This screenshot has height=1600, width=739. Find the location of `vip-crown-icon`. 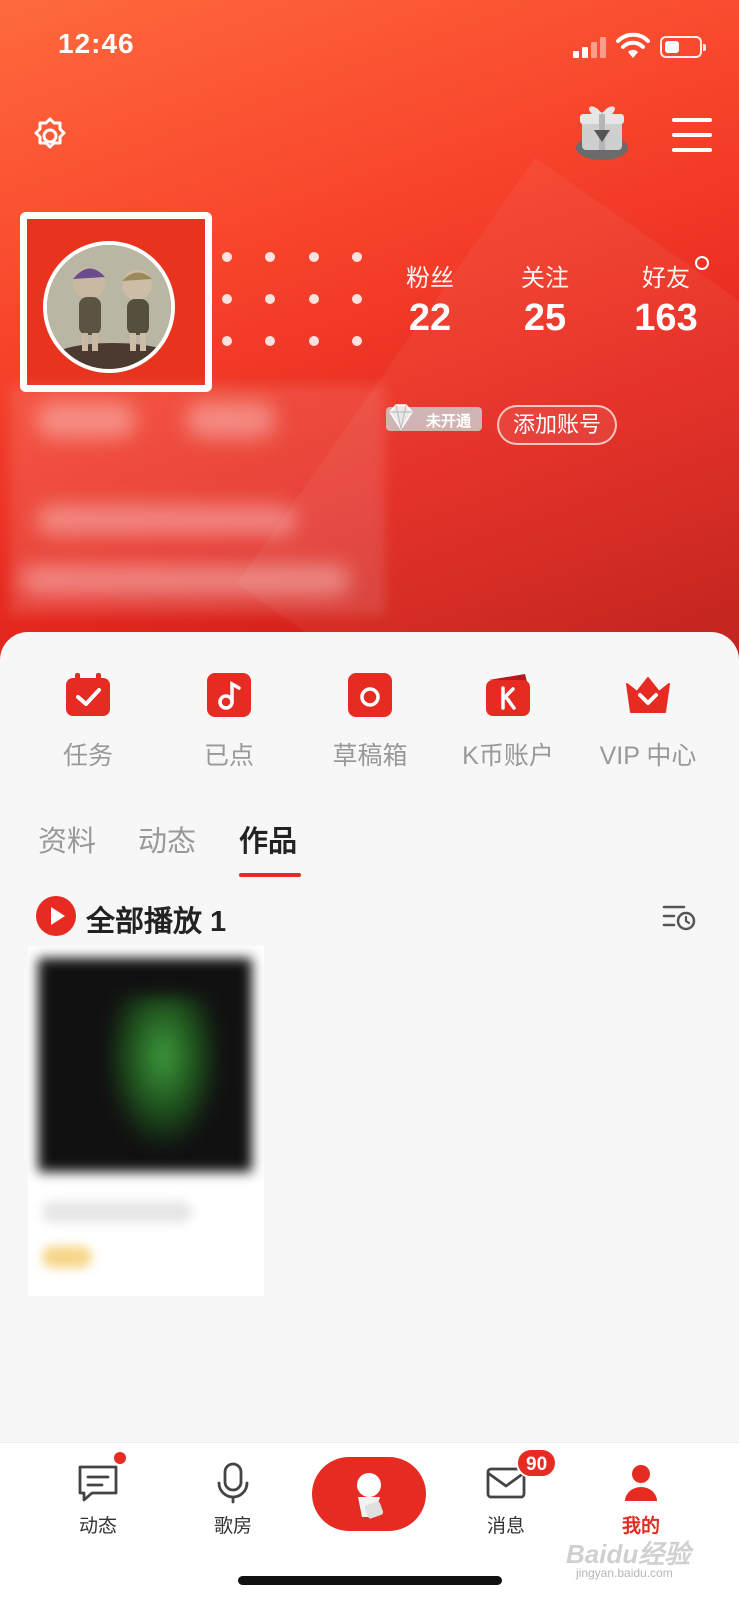

vip-crown-icon is located at coordinates (648, 695).